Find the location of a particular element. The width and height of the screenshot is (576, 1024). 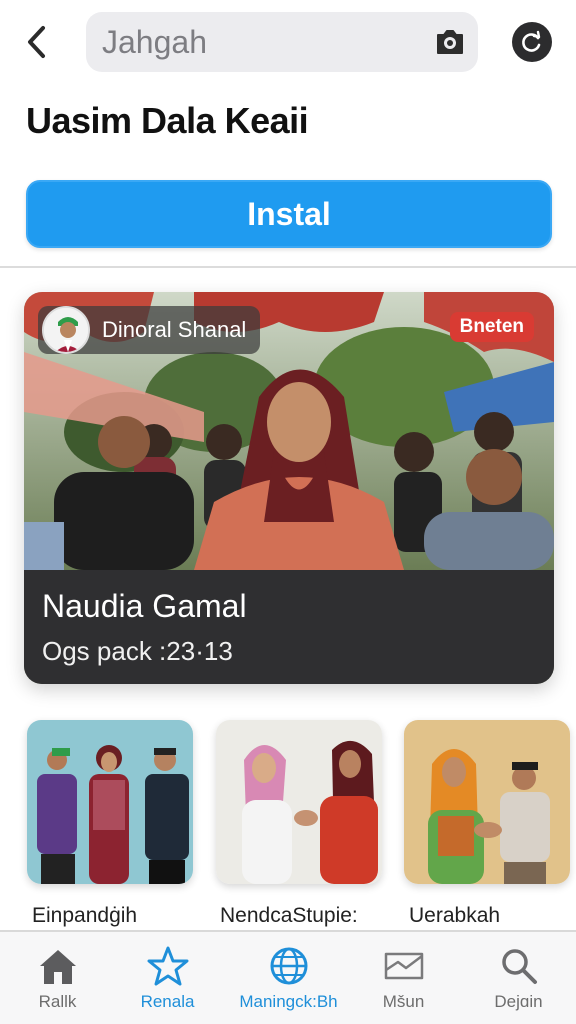

install-button: Instal is located at coordinates (289, 214).